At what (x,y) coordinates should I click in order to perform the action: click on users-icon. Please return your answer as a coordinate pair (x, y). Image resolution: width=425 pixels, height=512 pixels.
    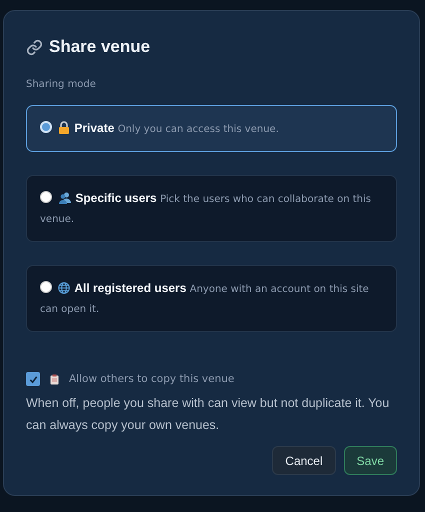
    Looking at the image, I should click on (65, 198).